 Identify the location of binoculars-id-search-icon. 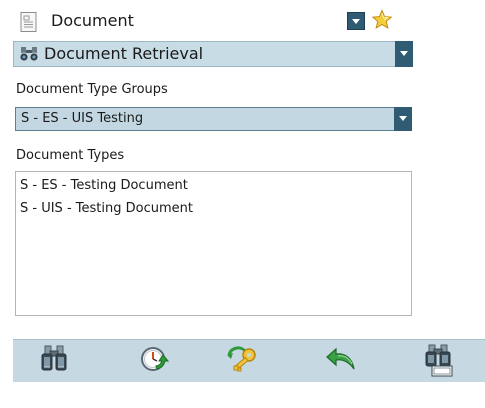
(438, 360).